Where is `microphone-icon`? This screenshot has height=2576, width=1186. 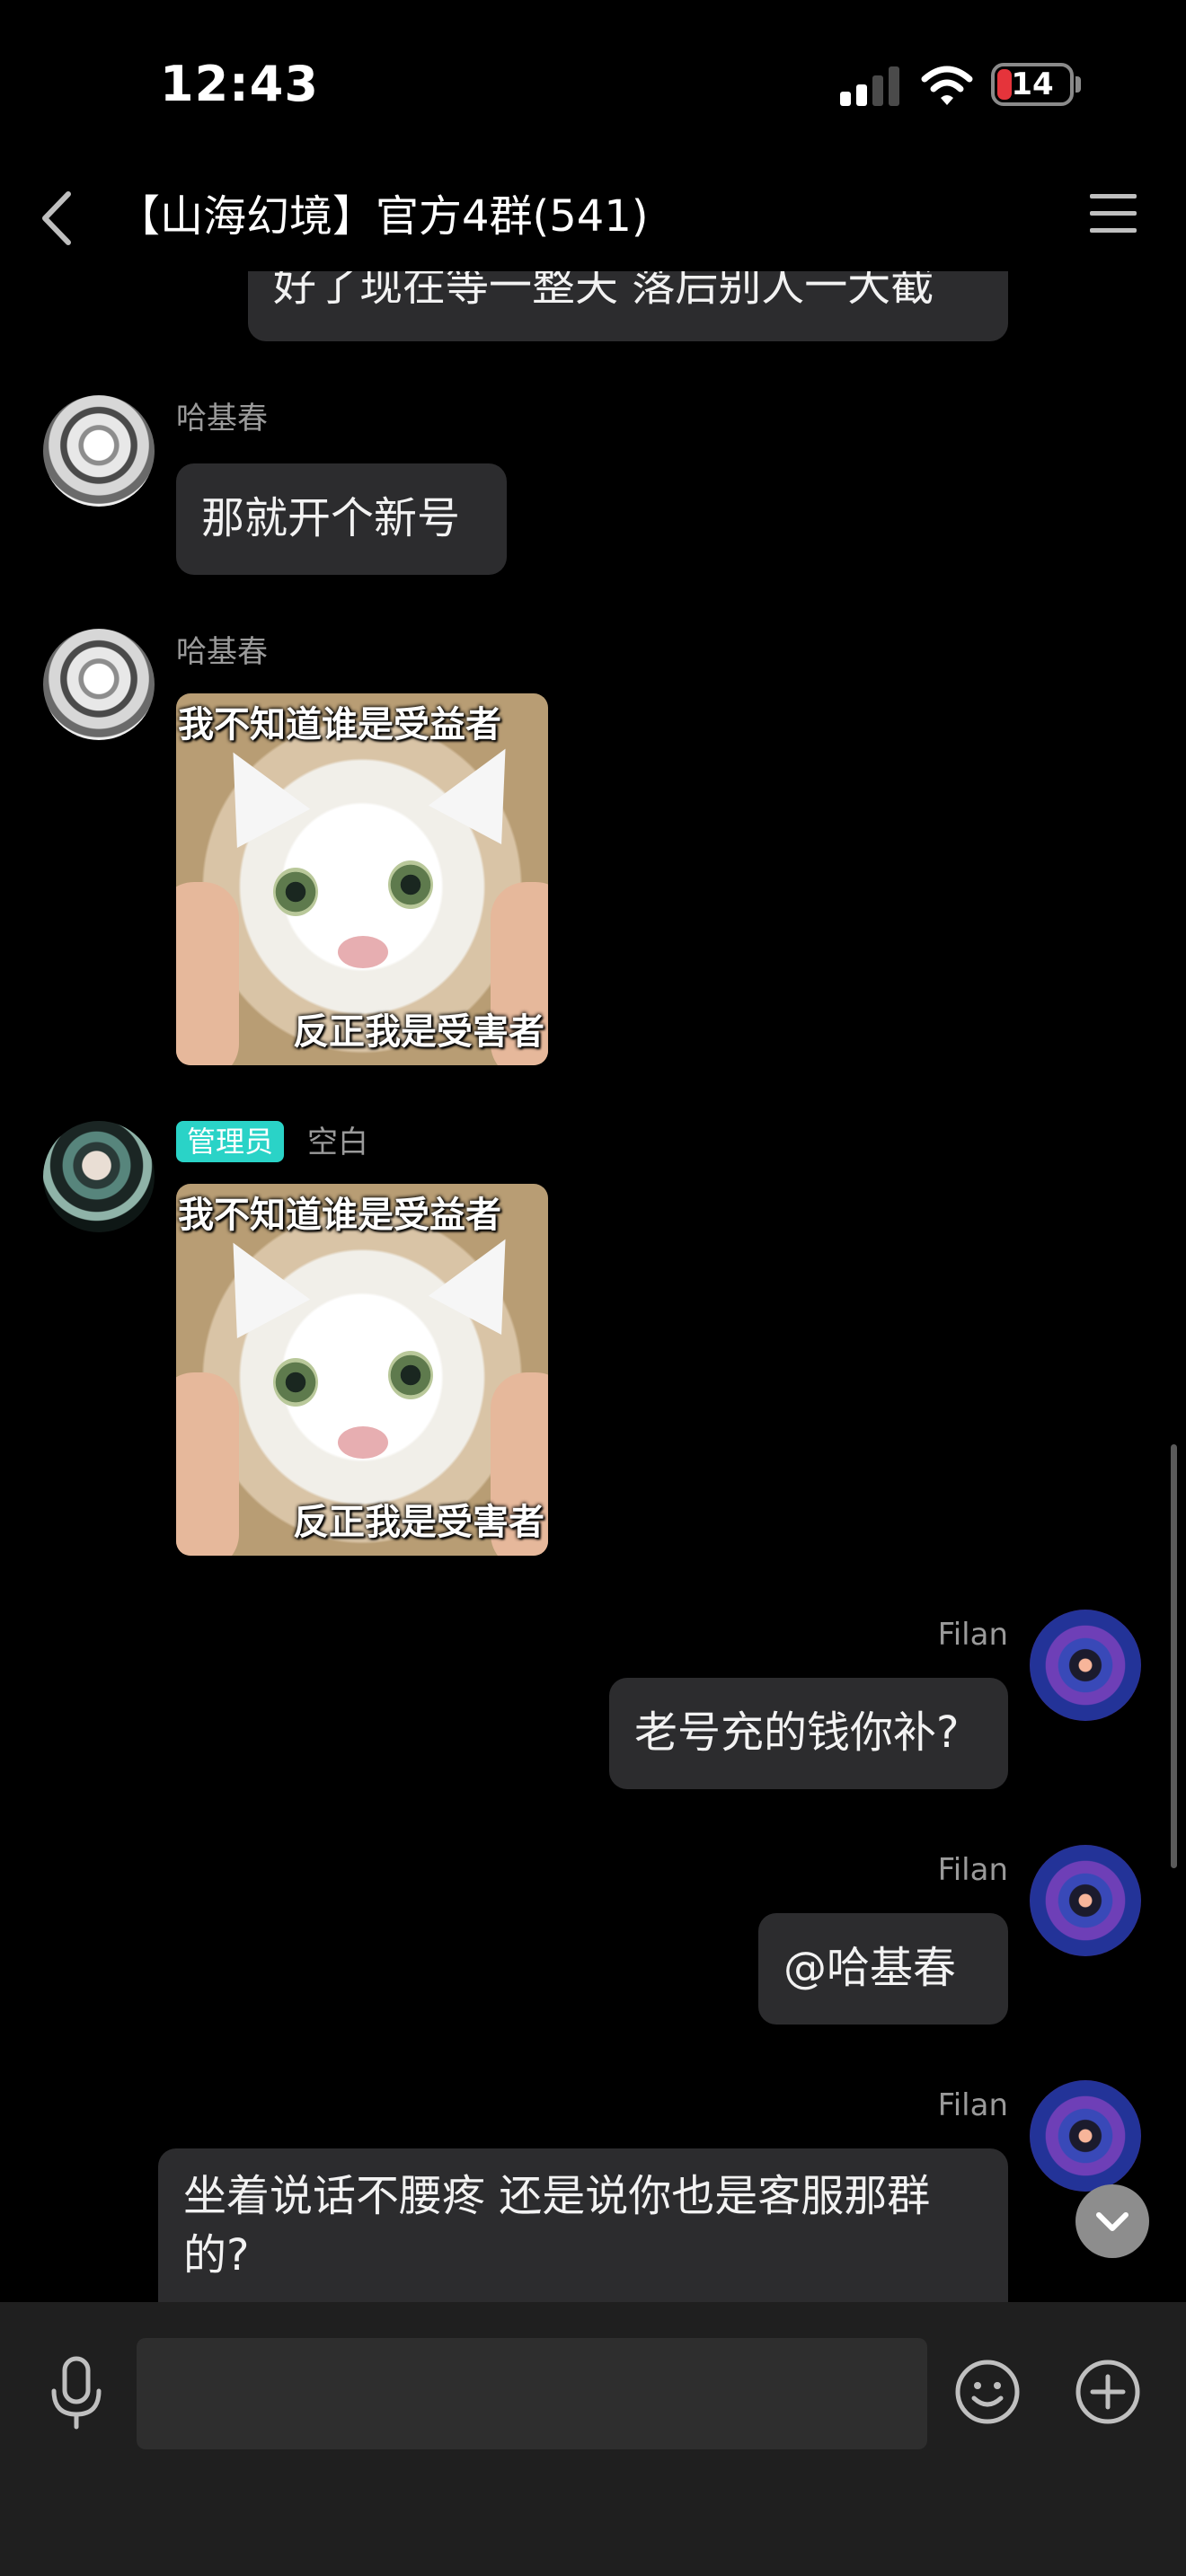 microphone-icon is located at coordinates (76, 2392).